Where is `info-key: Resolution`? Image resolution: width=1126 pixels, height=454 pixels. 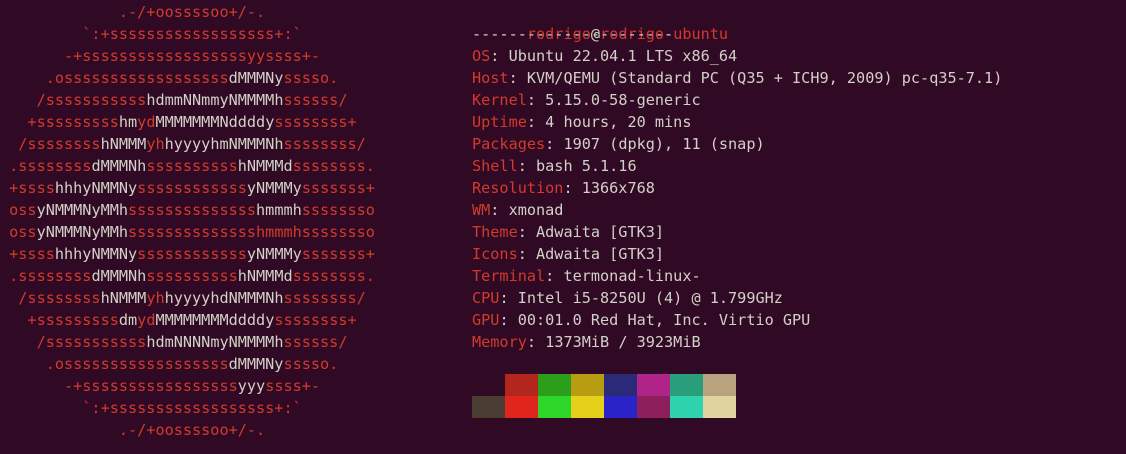 info-key: Resolution is located at coordinates (518, 188).